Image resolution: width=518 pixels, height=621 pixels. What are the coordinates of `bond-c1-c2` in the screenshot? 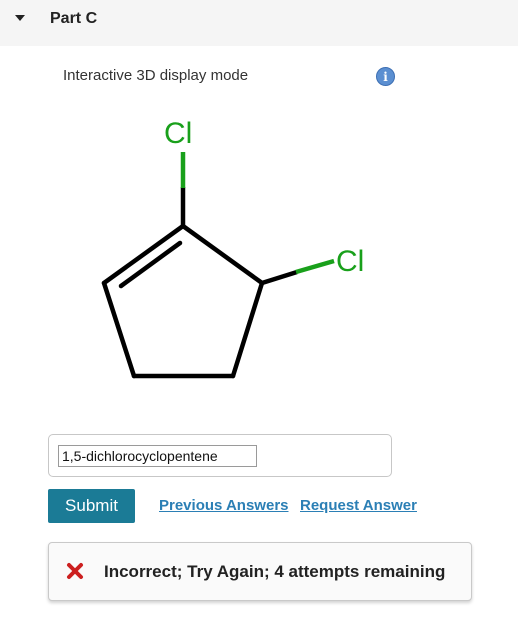 It's located at (222, 254).